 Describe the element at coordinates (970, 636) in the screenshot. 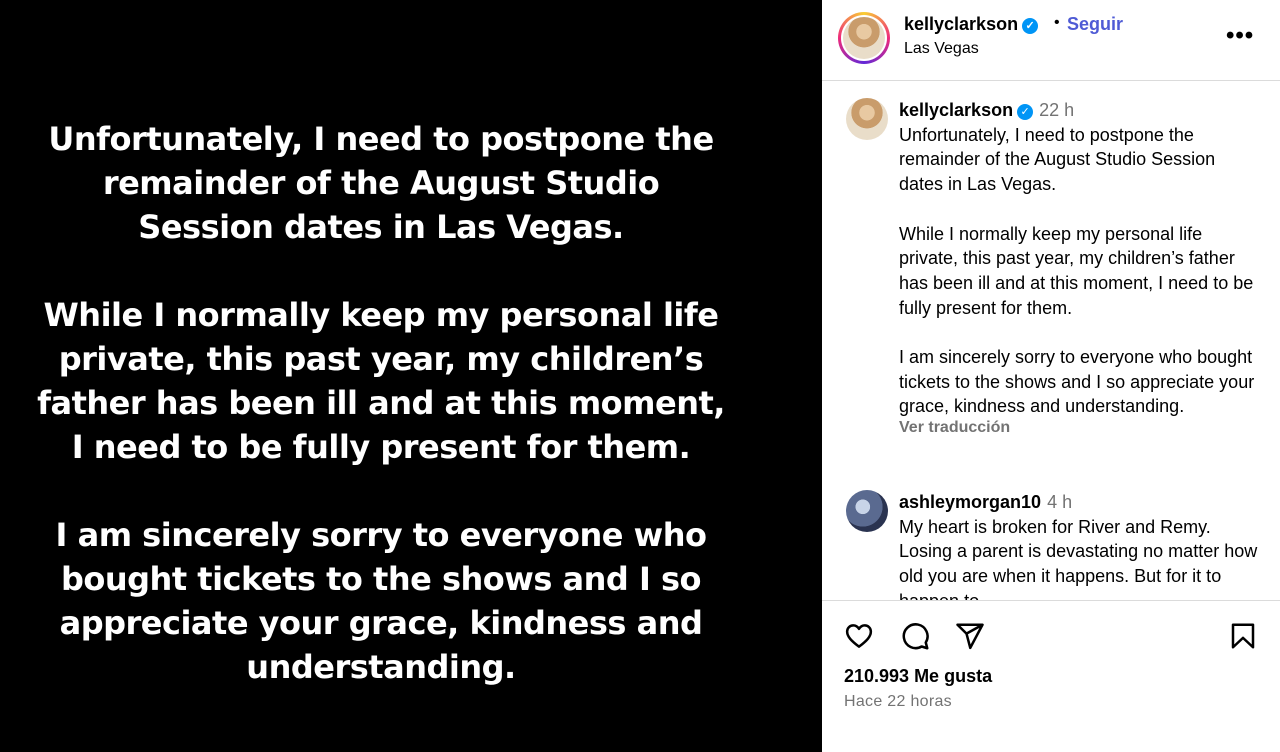

I see `share-icon` at that location.